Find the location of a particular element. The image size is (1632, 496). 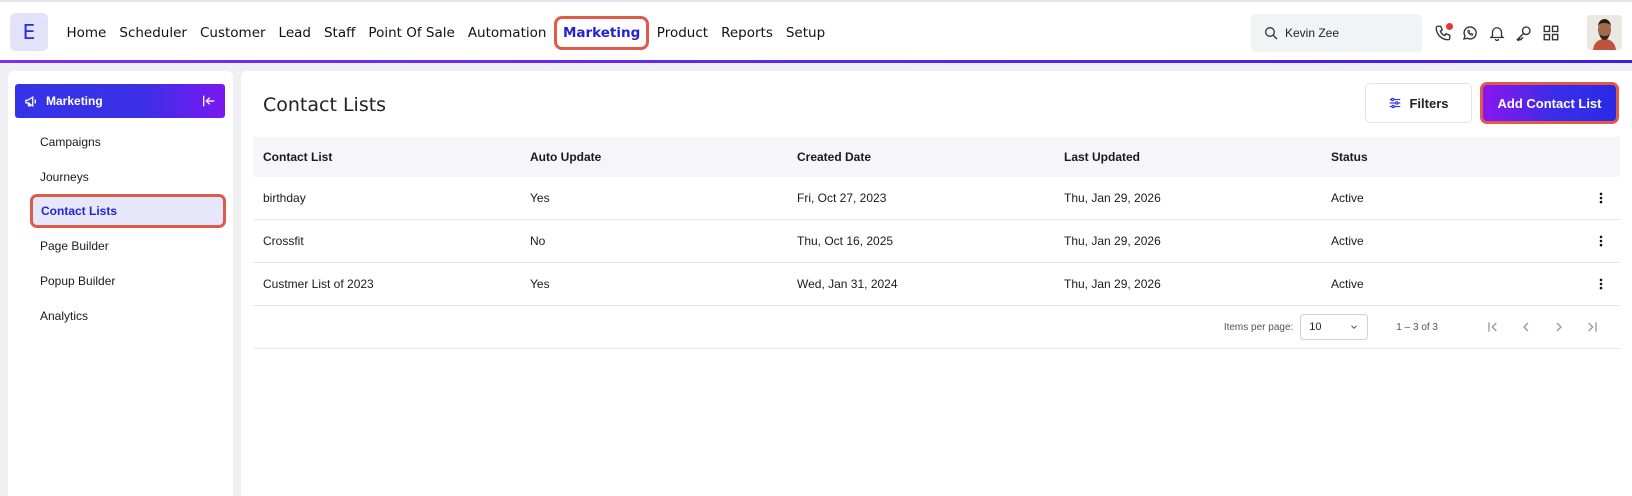

filters-label: Filters is located at coordinates (1429, 103).